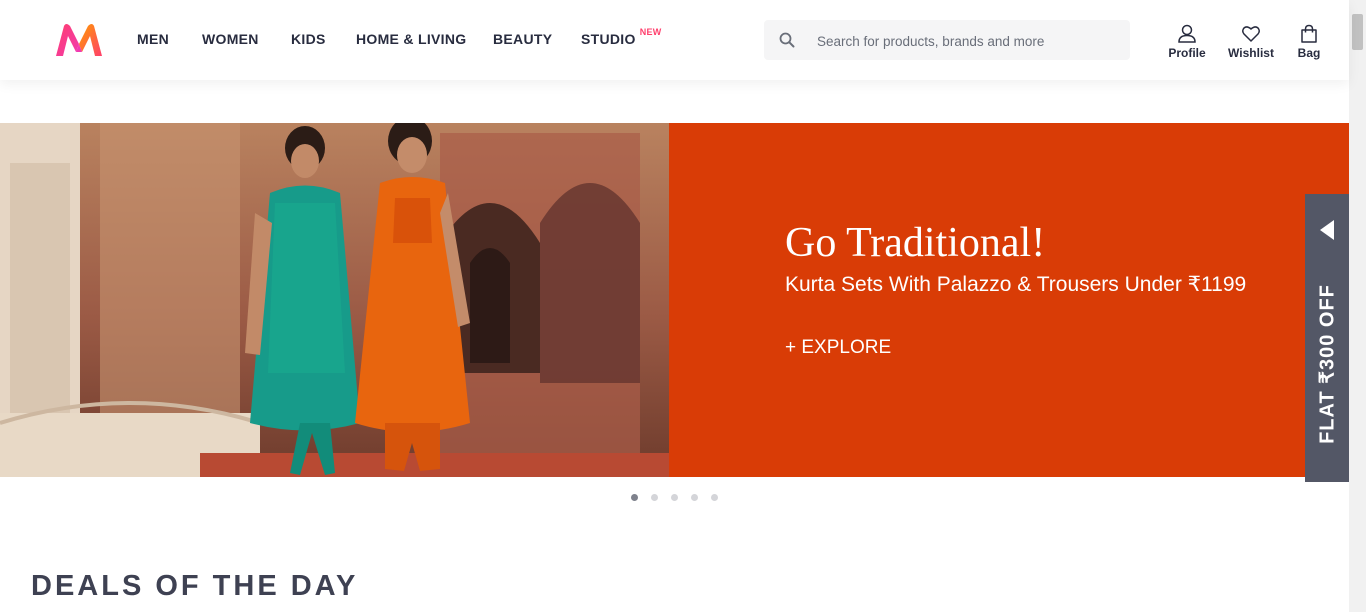  I want to click on profile-icon, so click(1187, 33).